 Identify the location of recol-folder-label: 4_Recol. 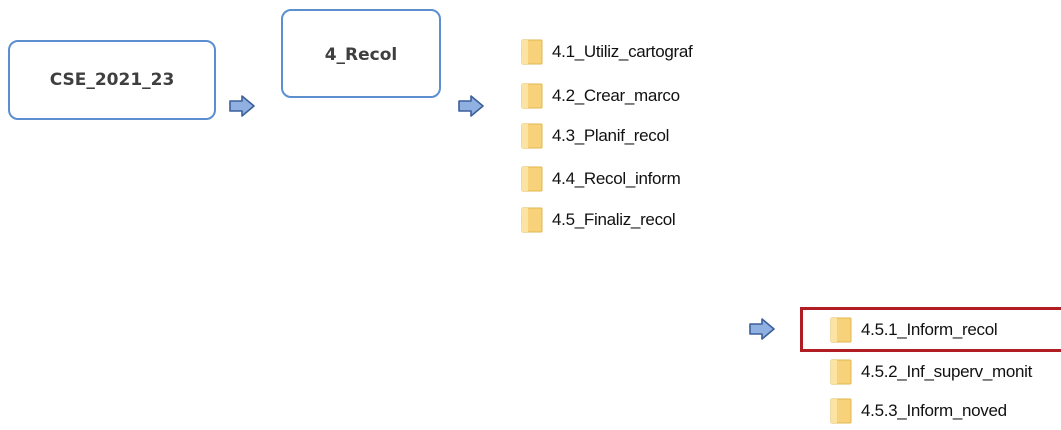
(361, 55).